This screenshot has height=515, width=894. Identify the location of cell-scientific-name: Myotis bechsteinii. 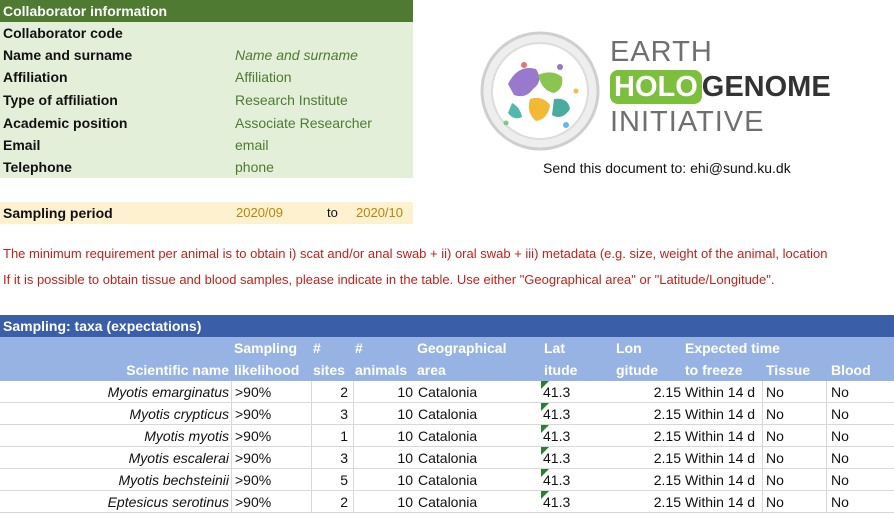
(174, 480).